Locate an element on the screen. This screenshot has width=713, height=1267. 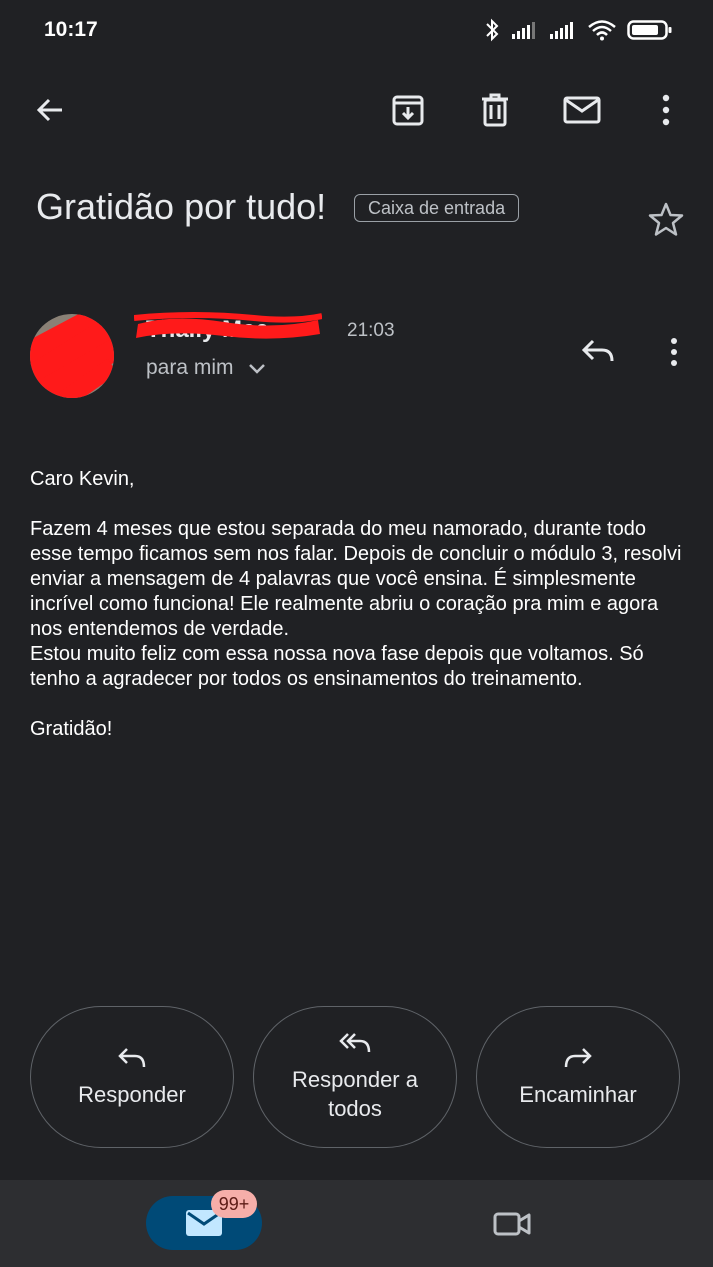
status-time: 10:17 is located at coordinates (71, 29).